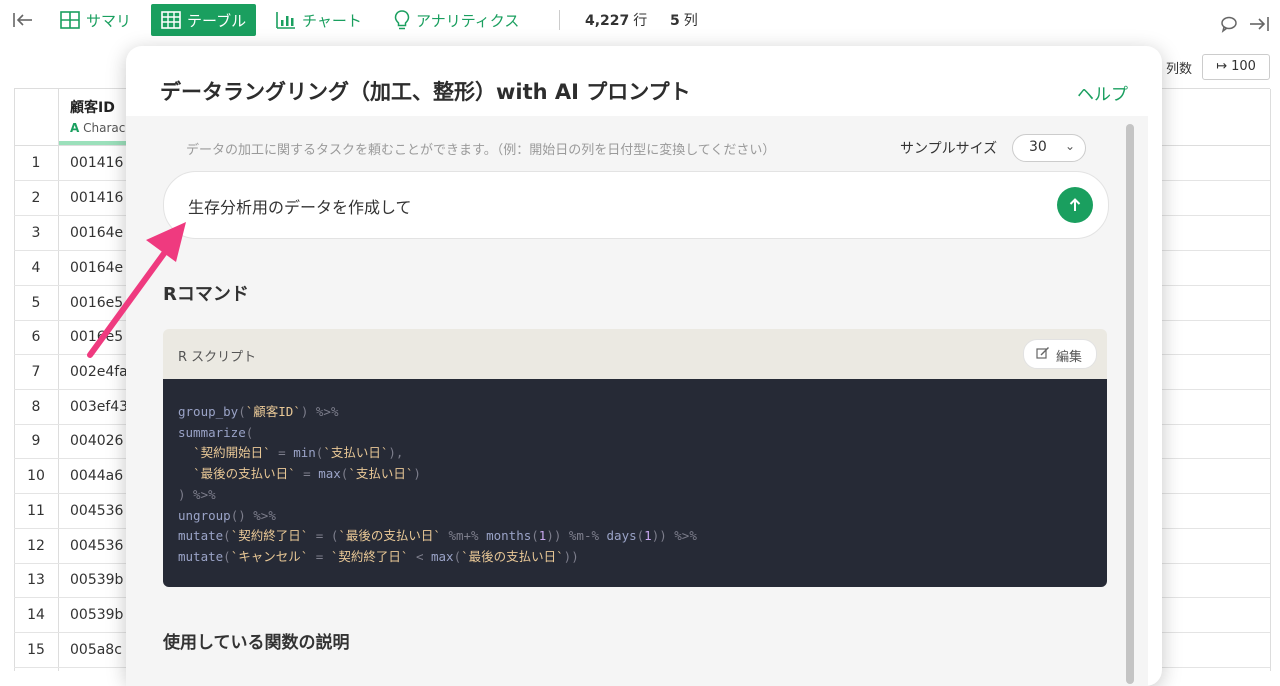  What do you see at coordinates (1130, 404) in the screenshot?
I see `dialog-scrollbar` at bounding box center [1130, 404].